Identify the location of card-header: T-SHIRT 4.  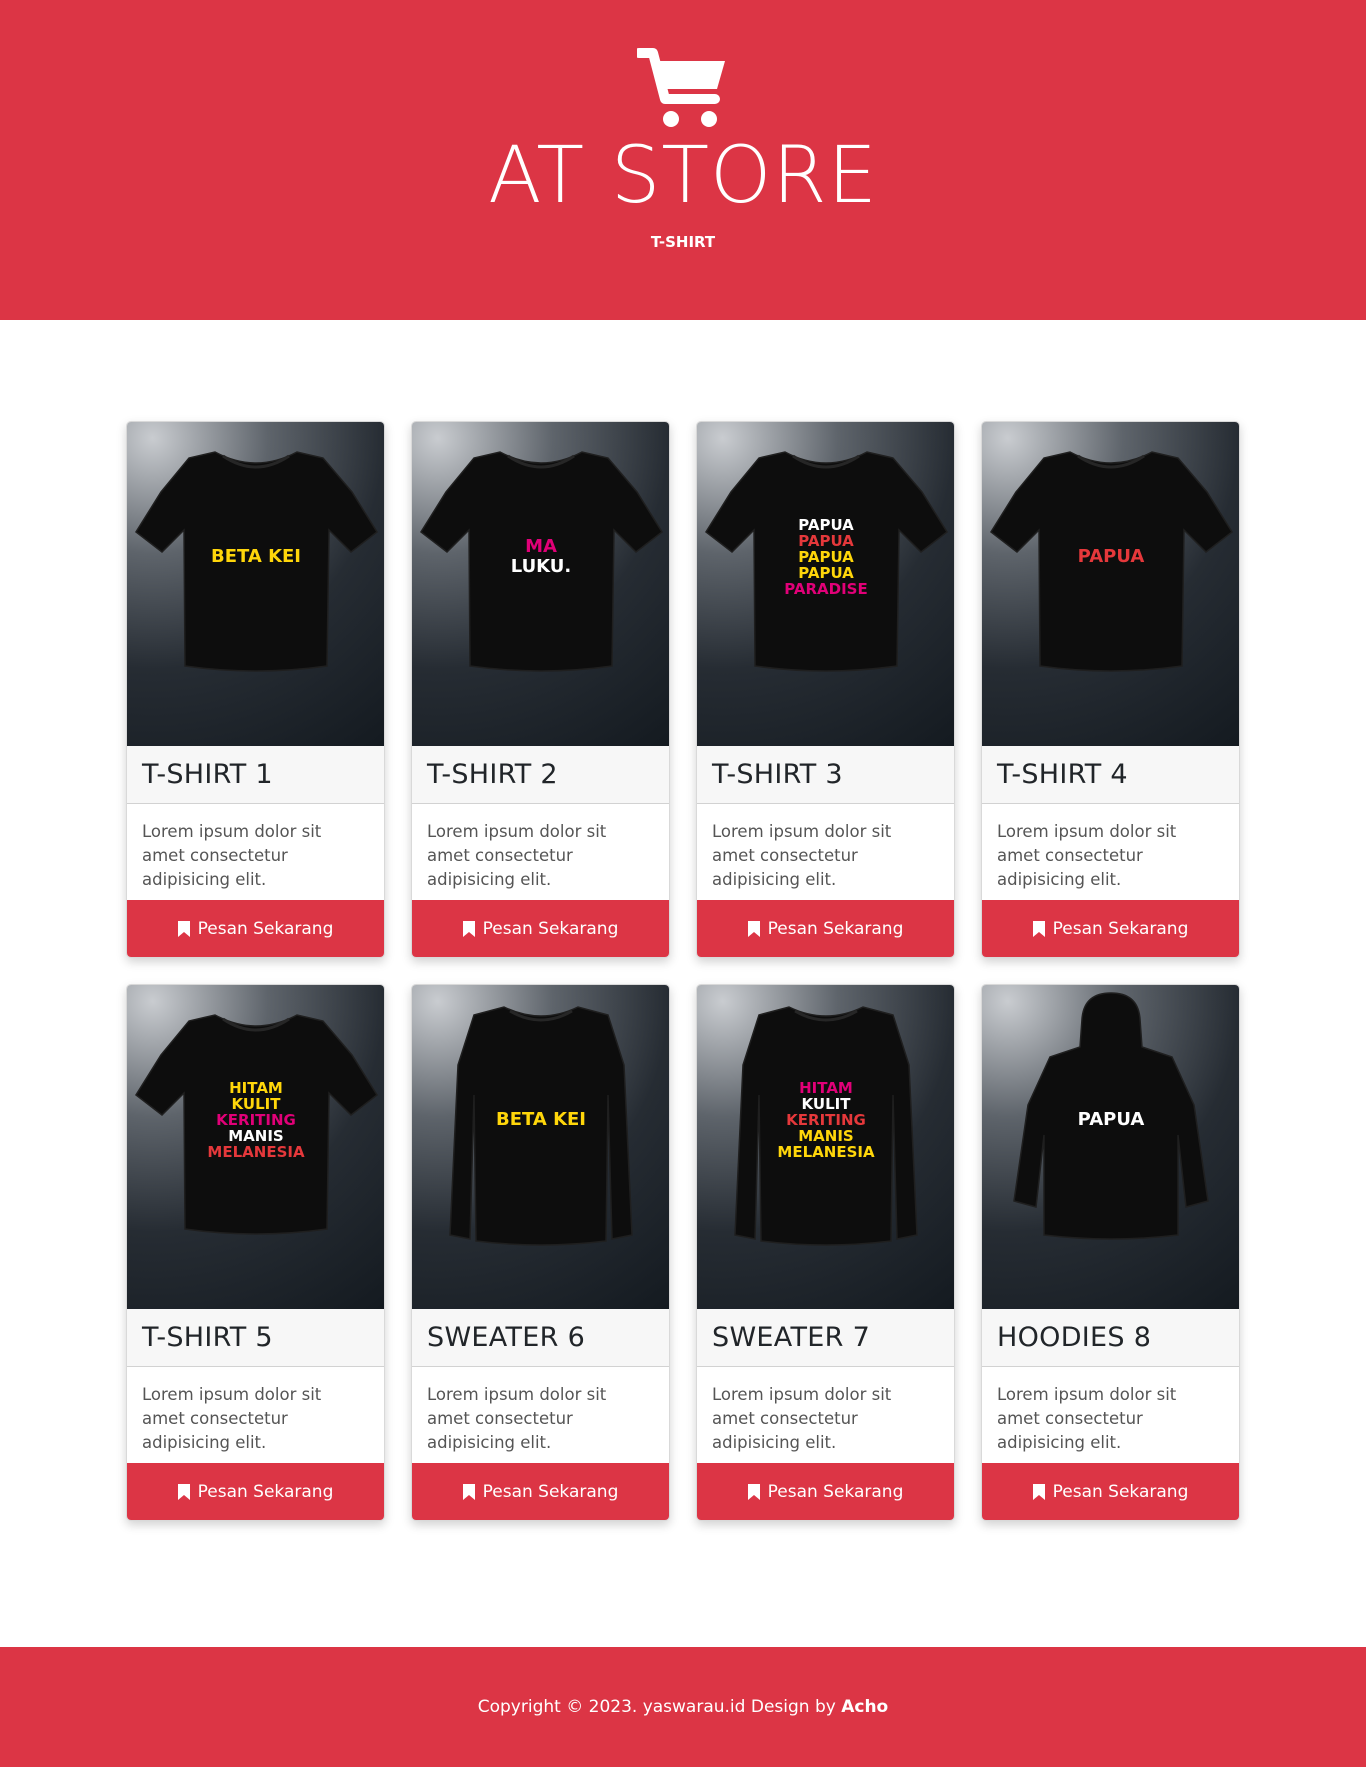
(1110, 775).